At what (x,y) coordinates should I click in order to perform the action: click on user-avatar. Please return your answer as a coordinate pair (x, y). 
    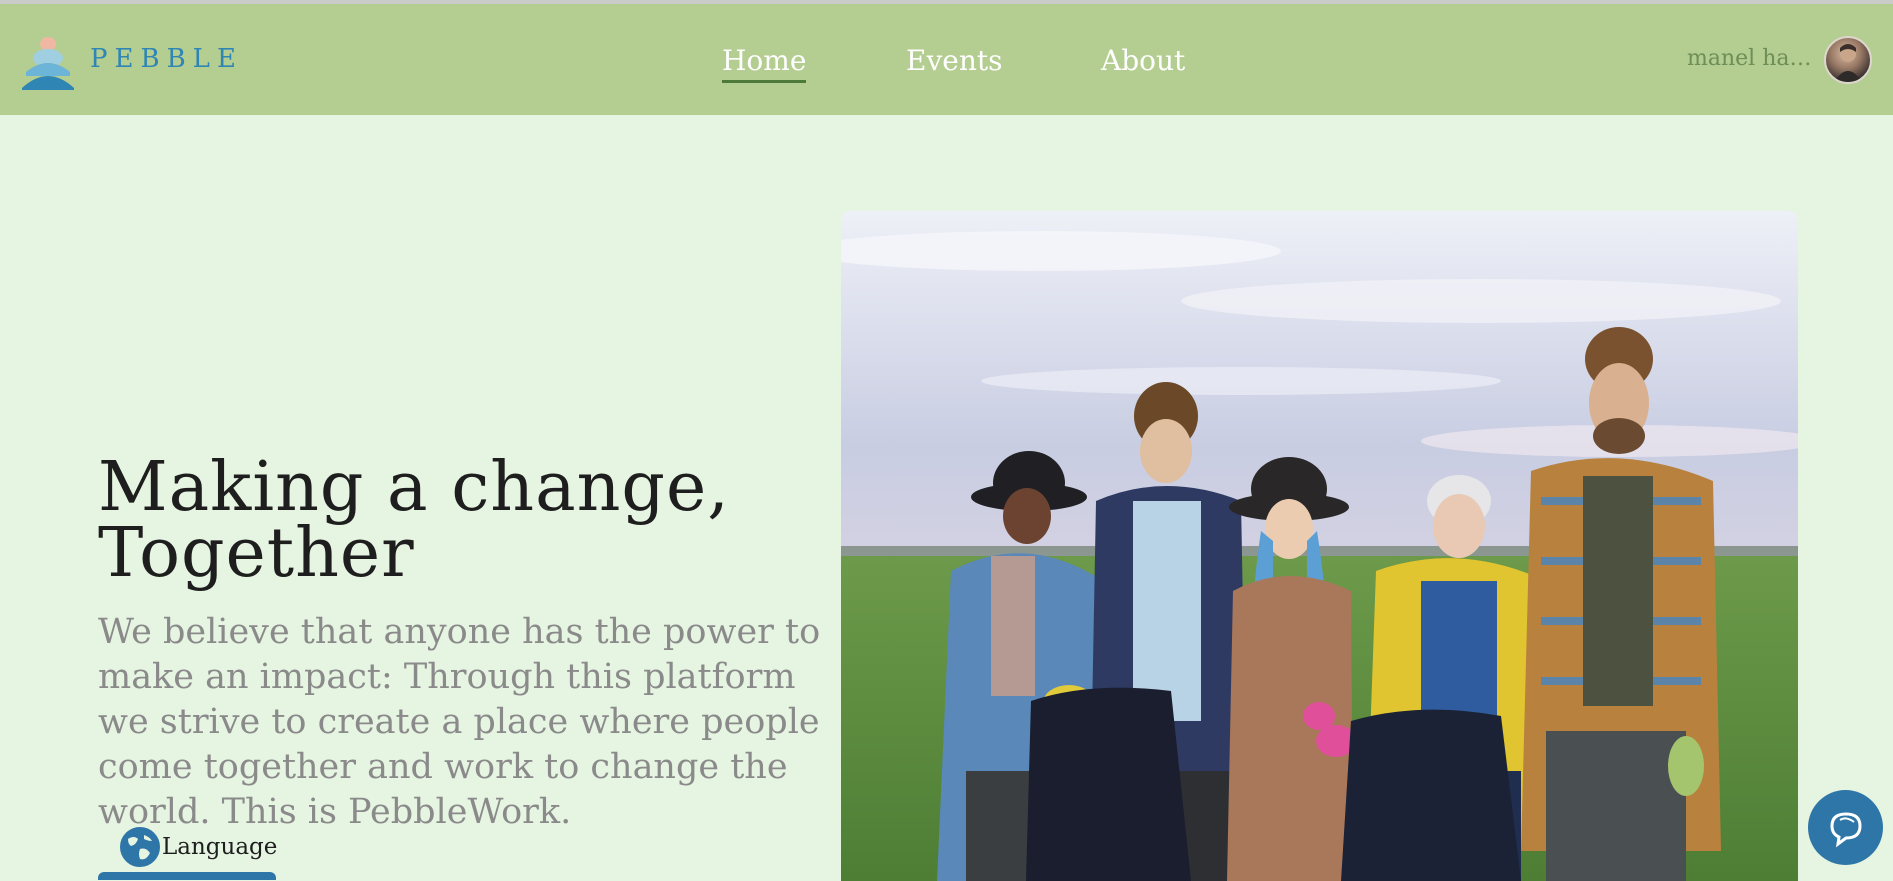
    Looking at the image, I should click on (1848, 60).